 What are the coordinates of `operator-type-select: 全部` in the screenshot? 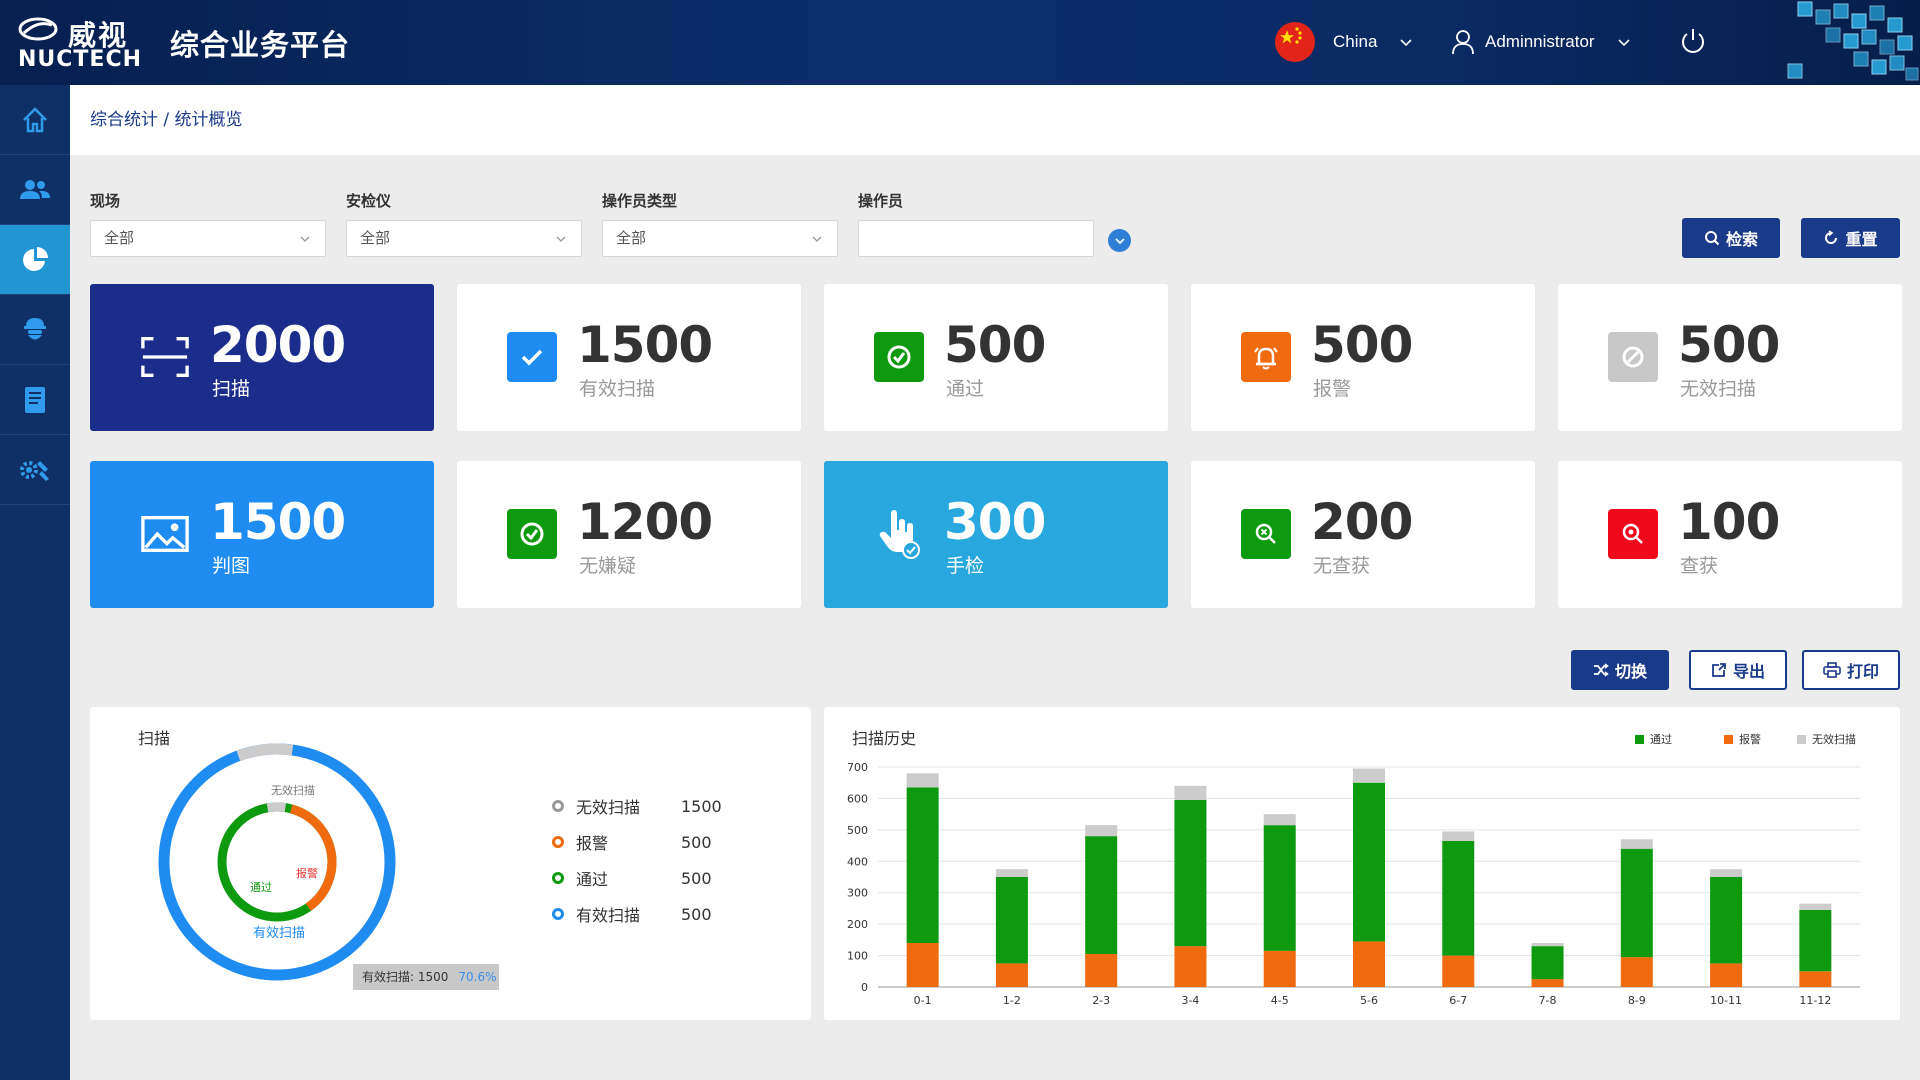 It's located at (720, 238).